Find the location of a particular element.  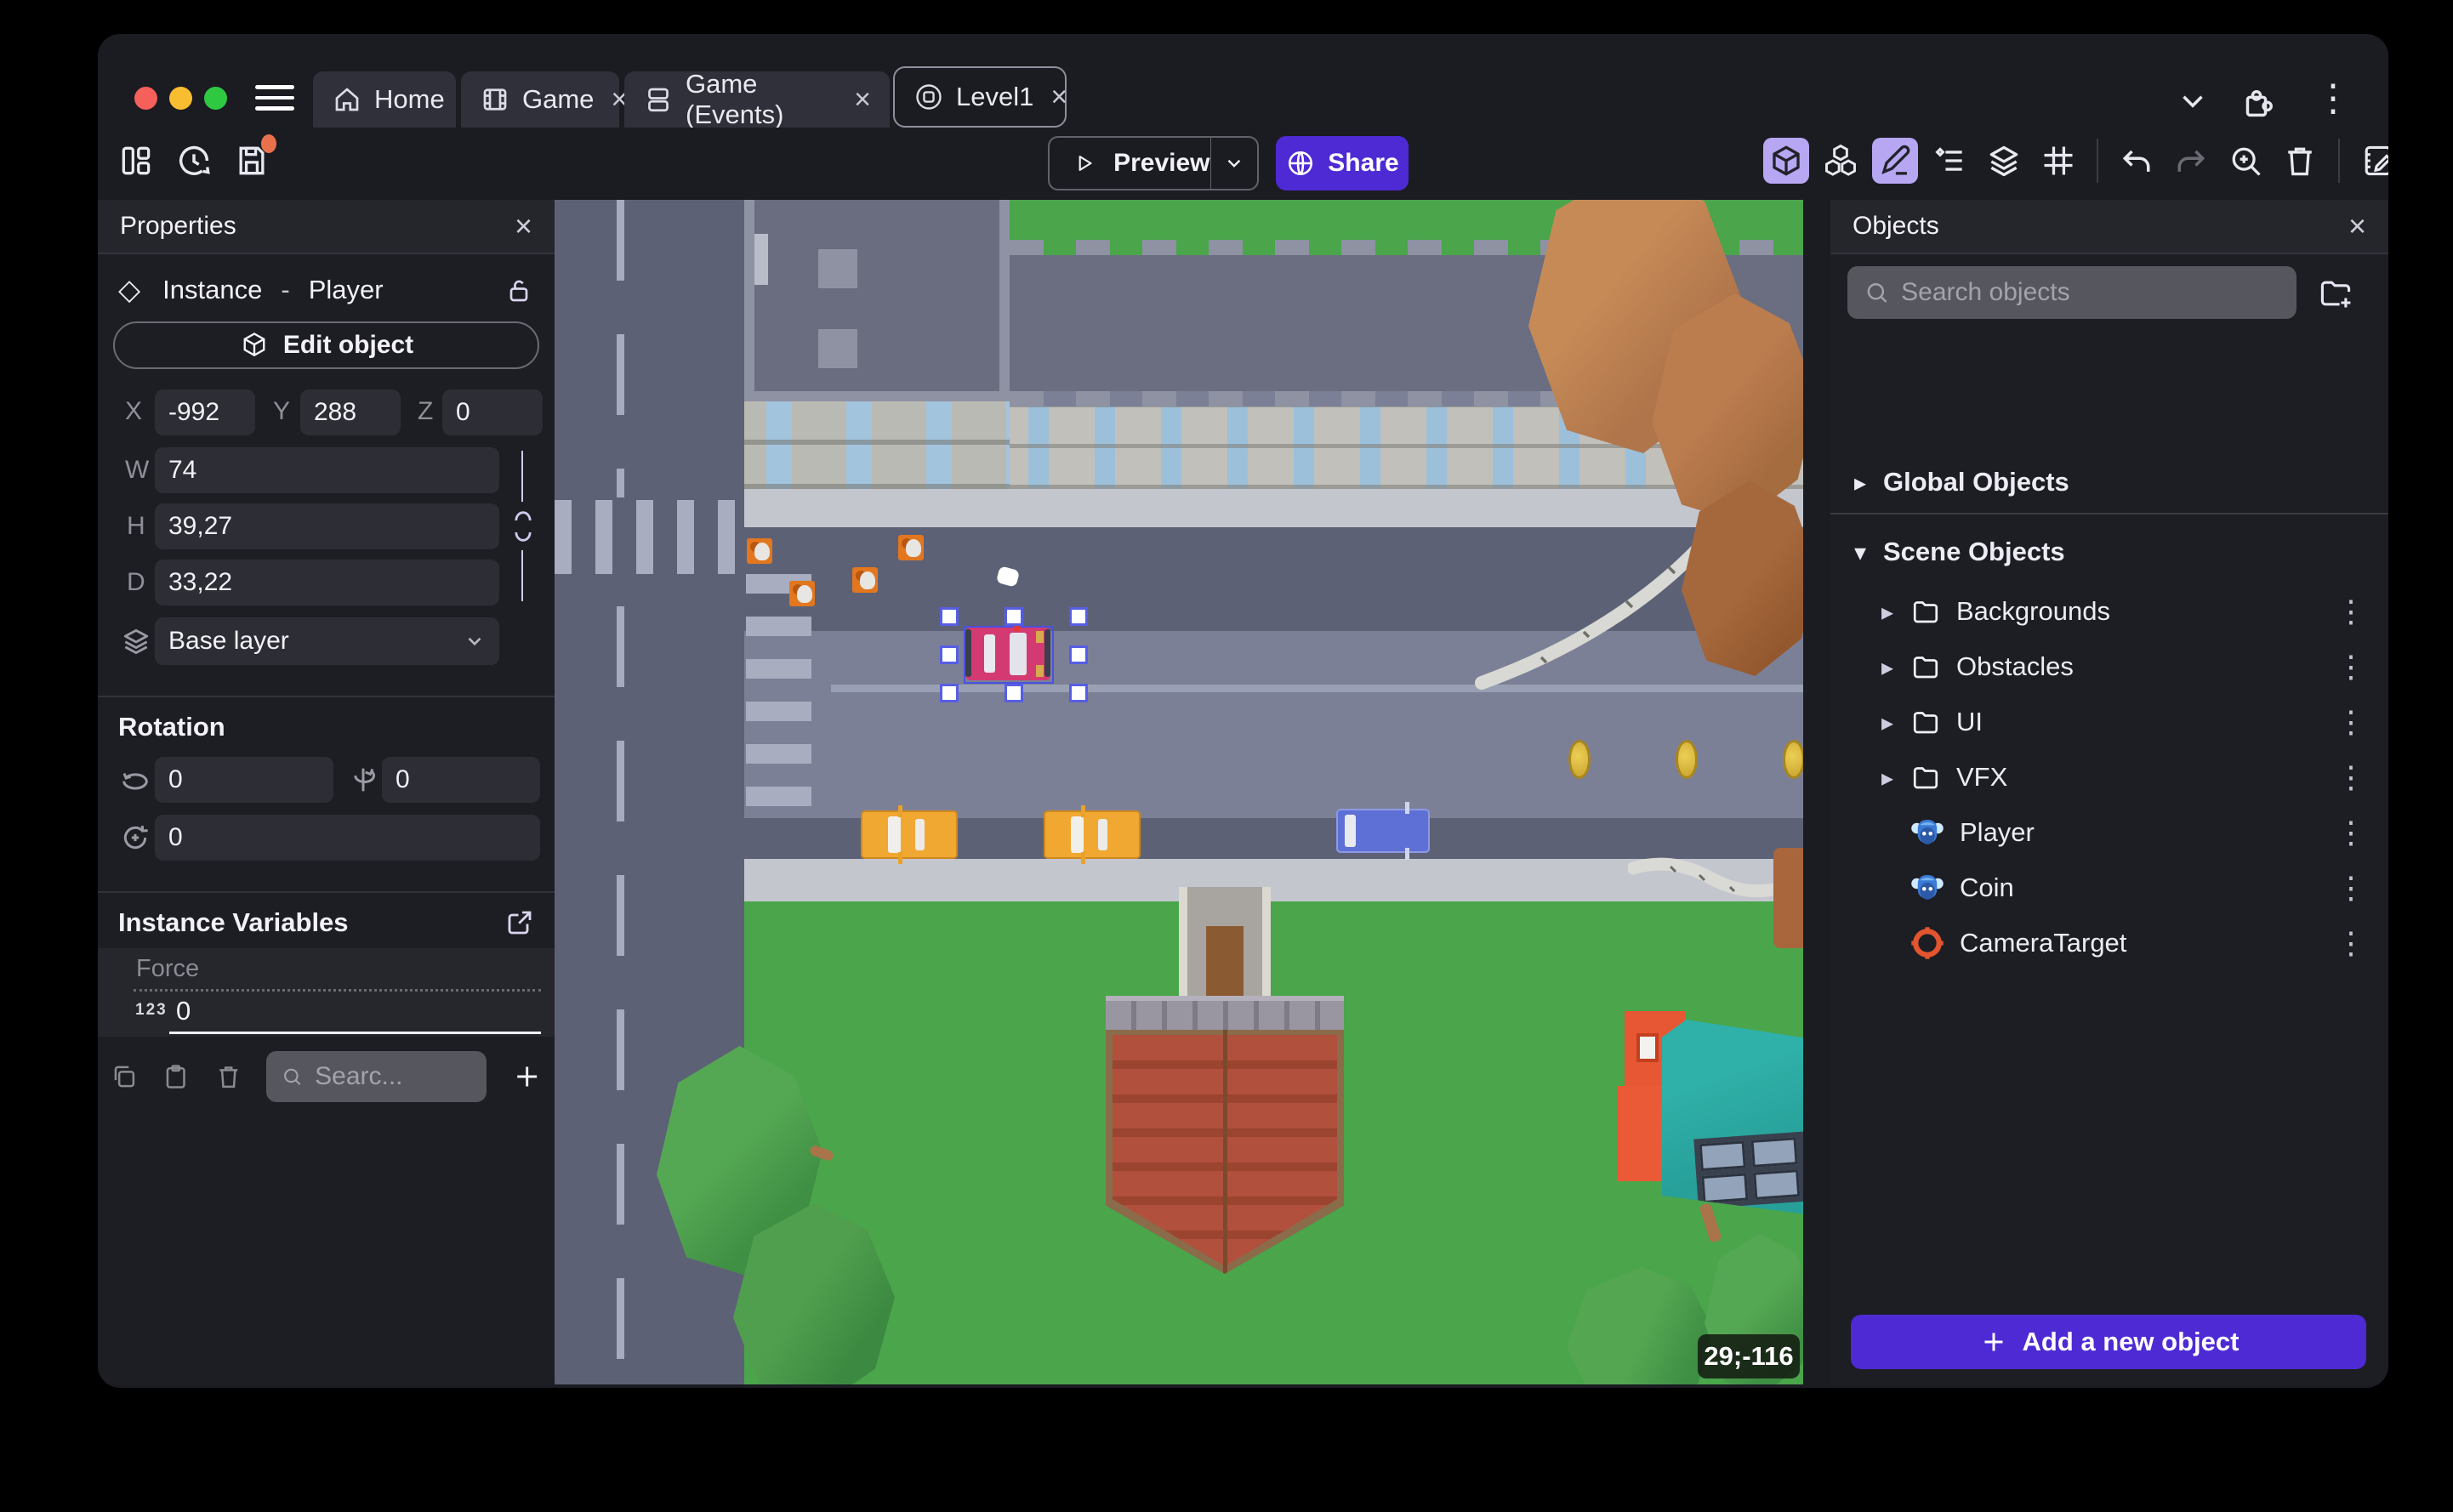

save-icon is located at coordinates (252, 159).